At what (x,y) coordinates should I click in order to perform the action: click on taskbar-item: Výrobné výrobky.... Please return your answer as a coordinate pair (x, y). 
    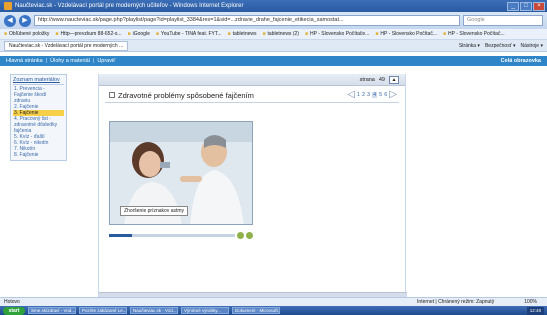
    Looking at the image, I should click on (205, 310).